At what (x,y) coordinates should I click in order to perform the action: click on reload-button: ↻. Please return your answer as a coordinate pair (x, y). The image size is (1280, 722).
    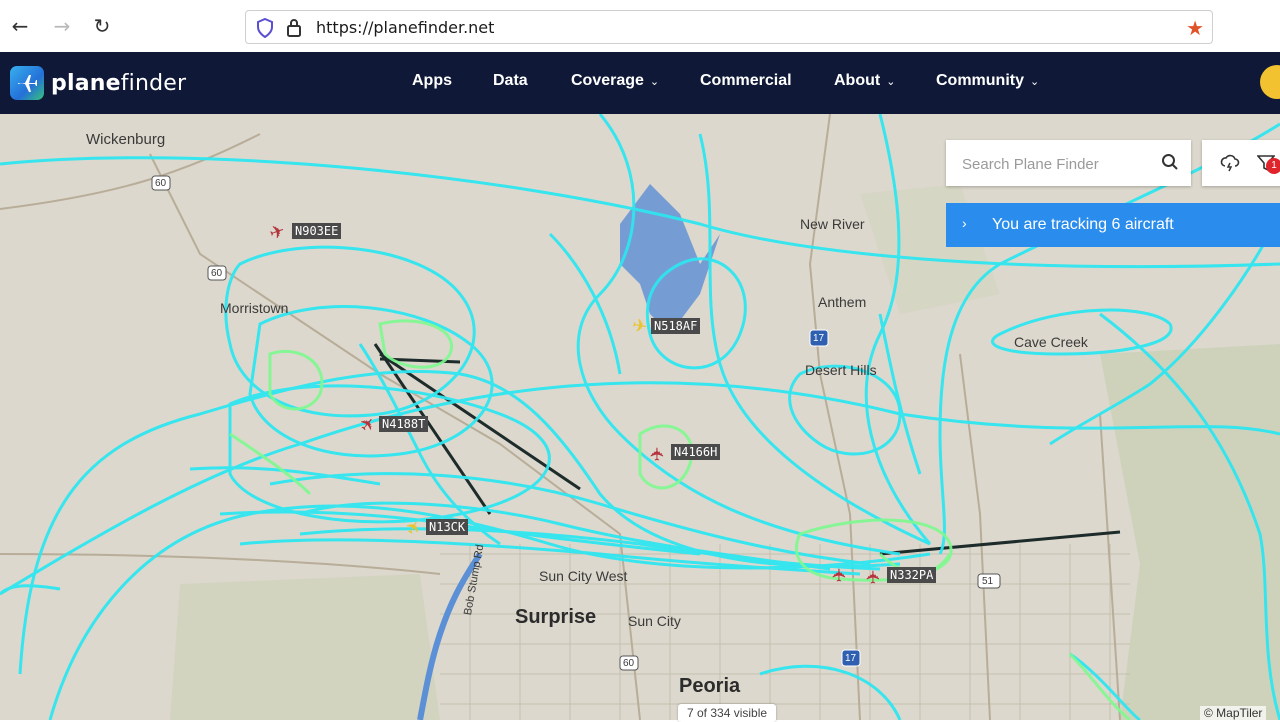
    Looking at the image, I should click on (102, 26).